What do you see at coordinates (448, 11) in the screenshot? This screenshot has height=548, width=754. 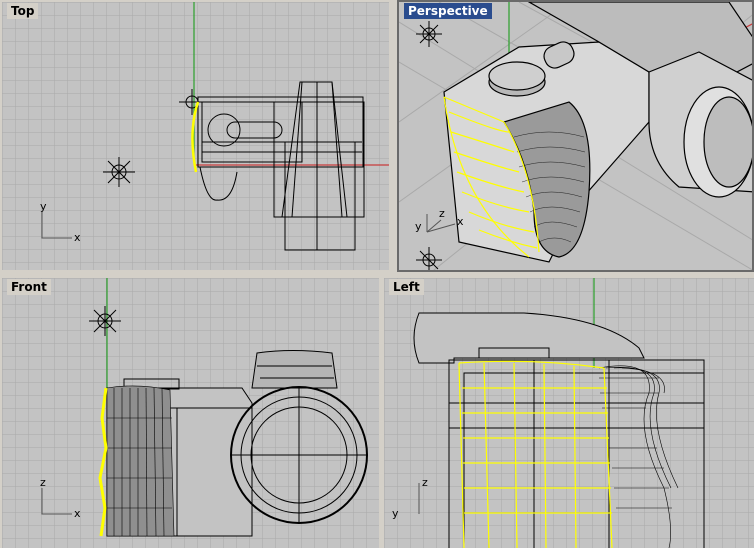 I see `viewport-tab-perspective: Perspective` at bounding box center [448, 11].